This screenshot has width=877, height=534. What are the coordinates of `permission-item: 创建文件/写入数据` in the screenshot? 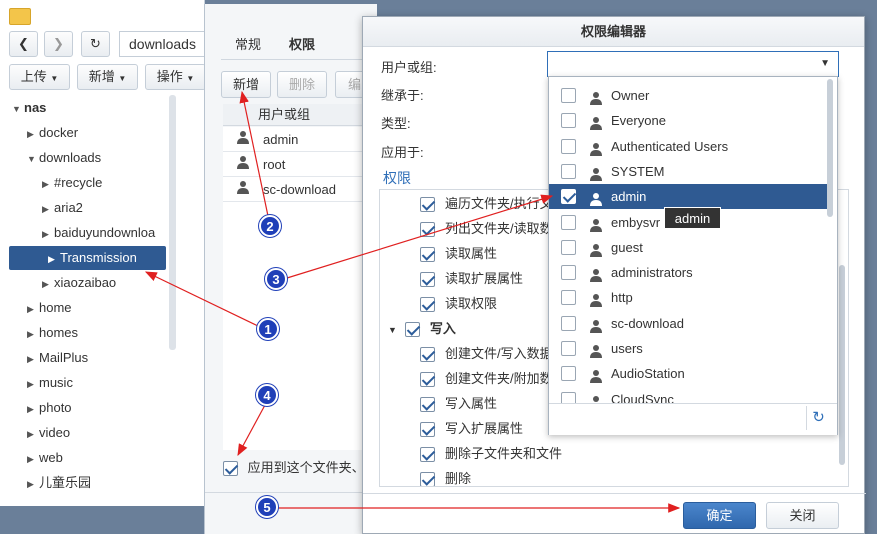 It's located at (486, 354).